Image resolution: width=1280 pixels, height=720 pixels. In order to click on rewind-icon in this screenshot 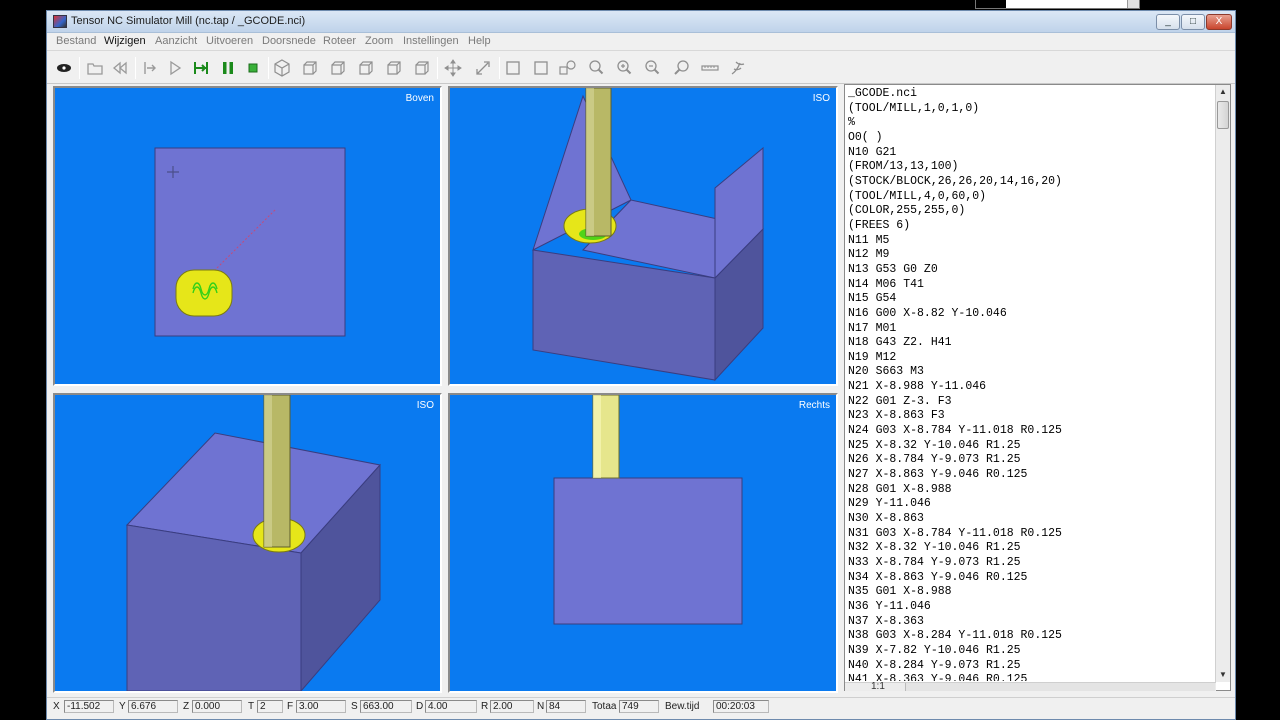, I will do `click(120, 68)`.